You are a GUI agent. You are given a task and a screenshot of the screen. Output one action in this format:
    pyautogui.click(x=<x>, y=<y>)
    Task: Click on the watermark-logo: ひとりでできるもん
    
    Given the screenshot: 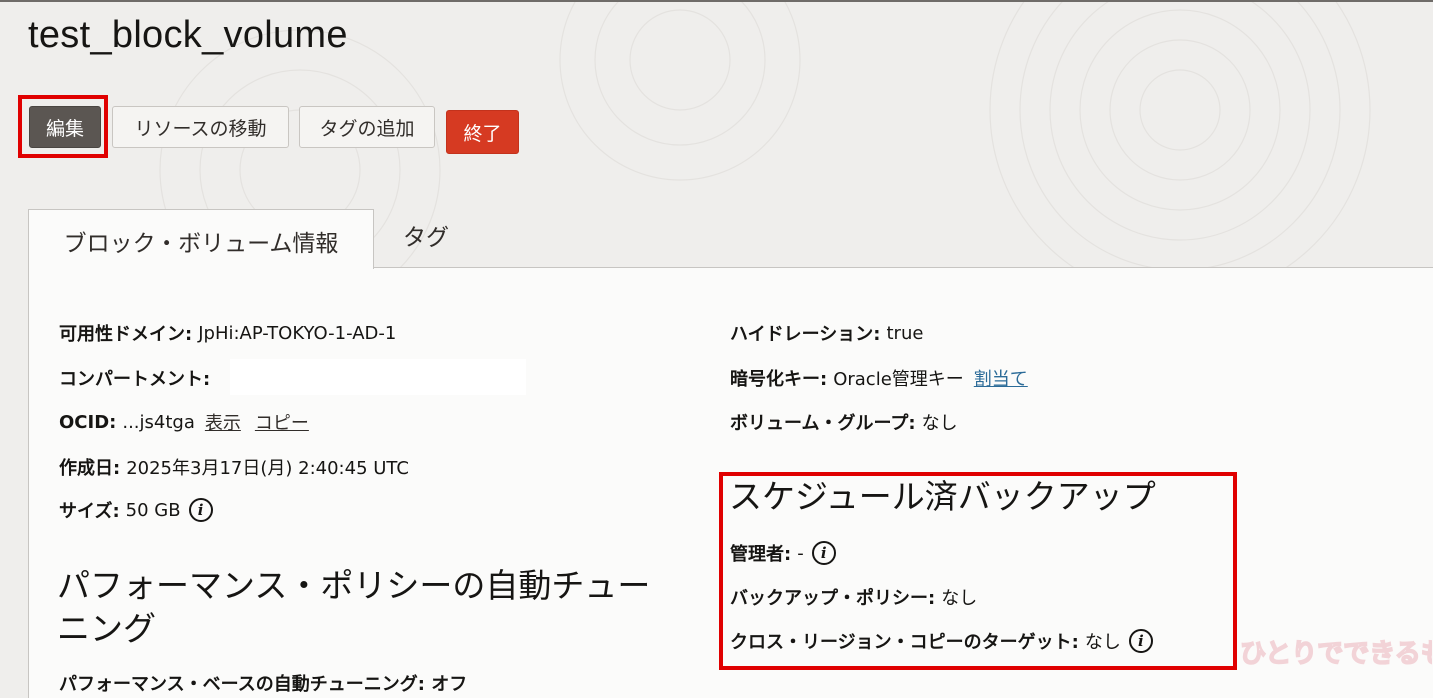 What is the action you would take?
    pyautogui.click(x=1335, y=654)
    